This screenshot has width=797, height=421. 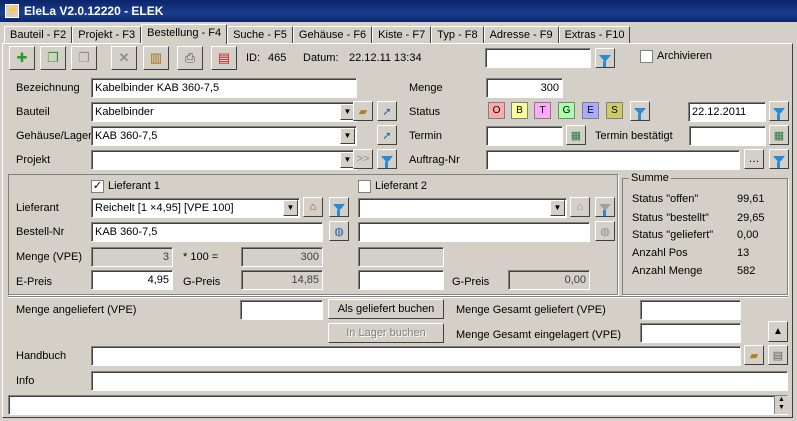 I want to click on archive-checkbox, so click(x=646, y=56).